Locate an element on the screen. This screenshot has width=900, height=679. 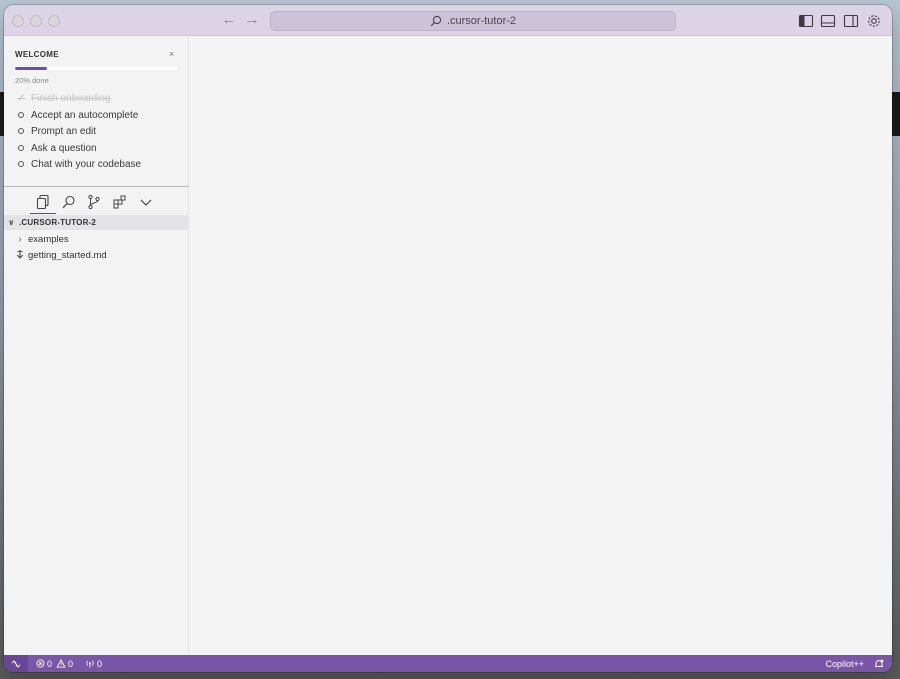
ports-indicator: 0 is located at coordinates (93, 664).